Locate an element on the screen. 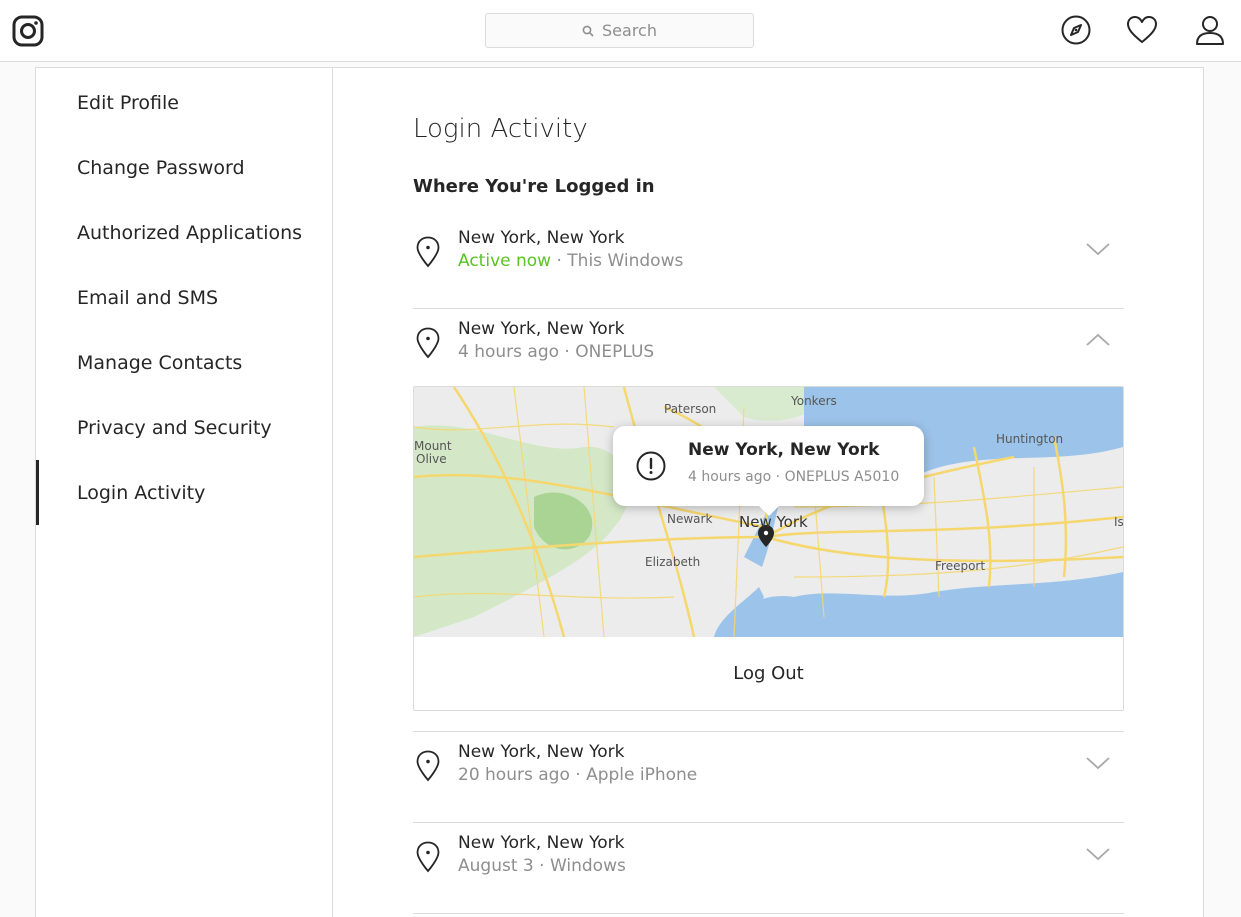 The height and width of the screenshot is (917, 1241). chevron-up-icon is located at coordinates (1098, 340).